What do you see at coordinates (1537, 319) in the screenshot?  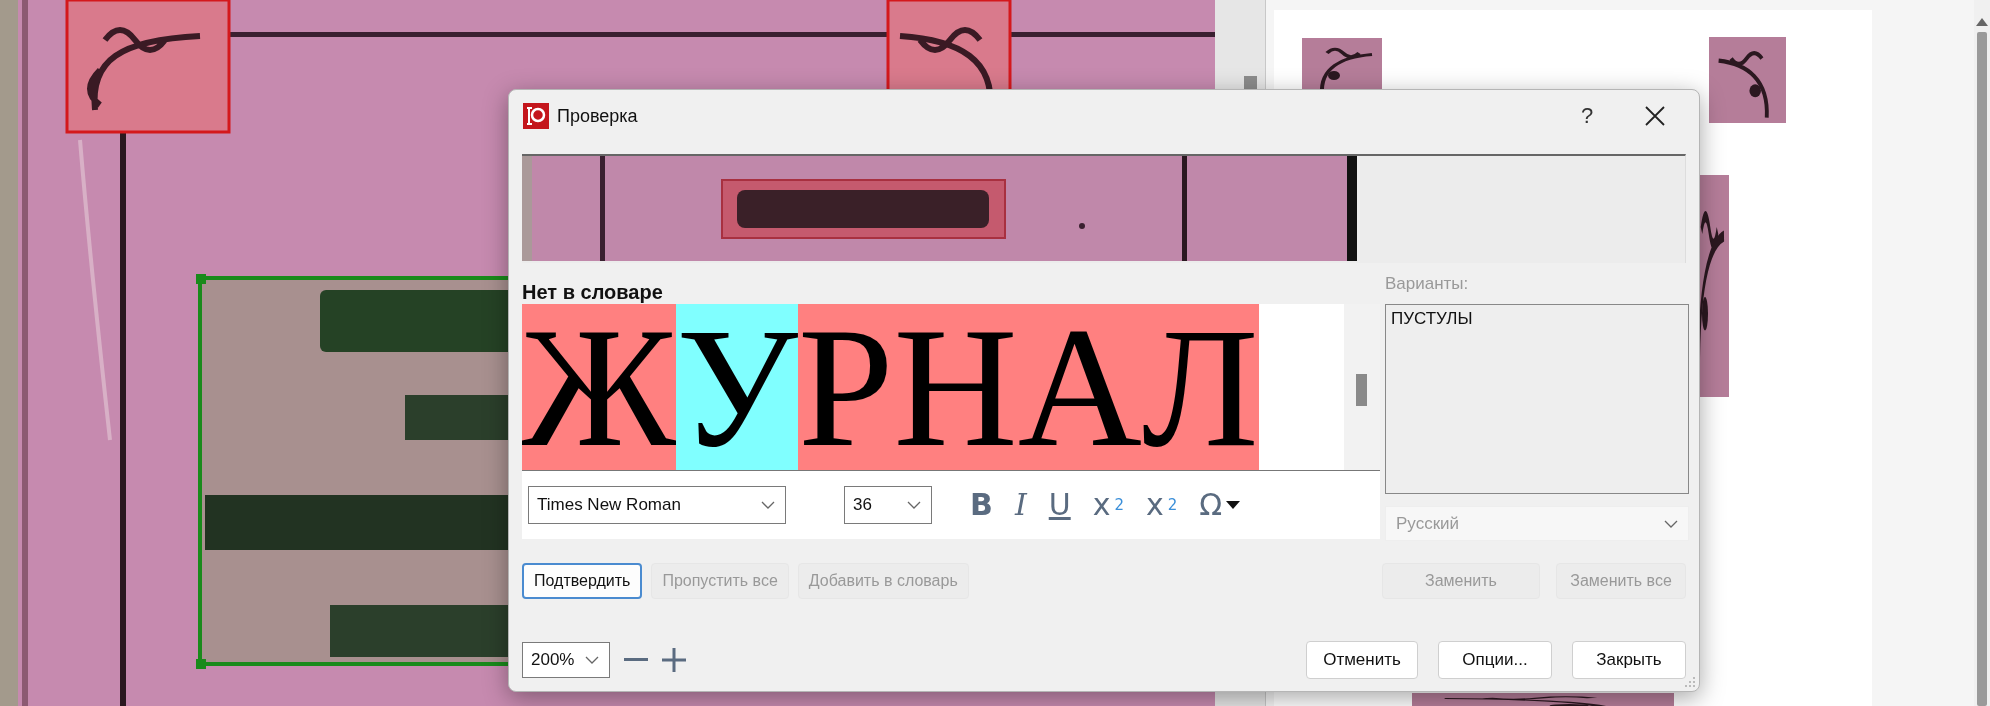 I see `variant-item: ПУСТУЛЫ` at bounding box center [1537, 319].